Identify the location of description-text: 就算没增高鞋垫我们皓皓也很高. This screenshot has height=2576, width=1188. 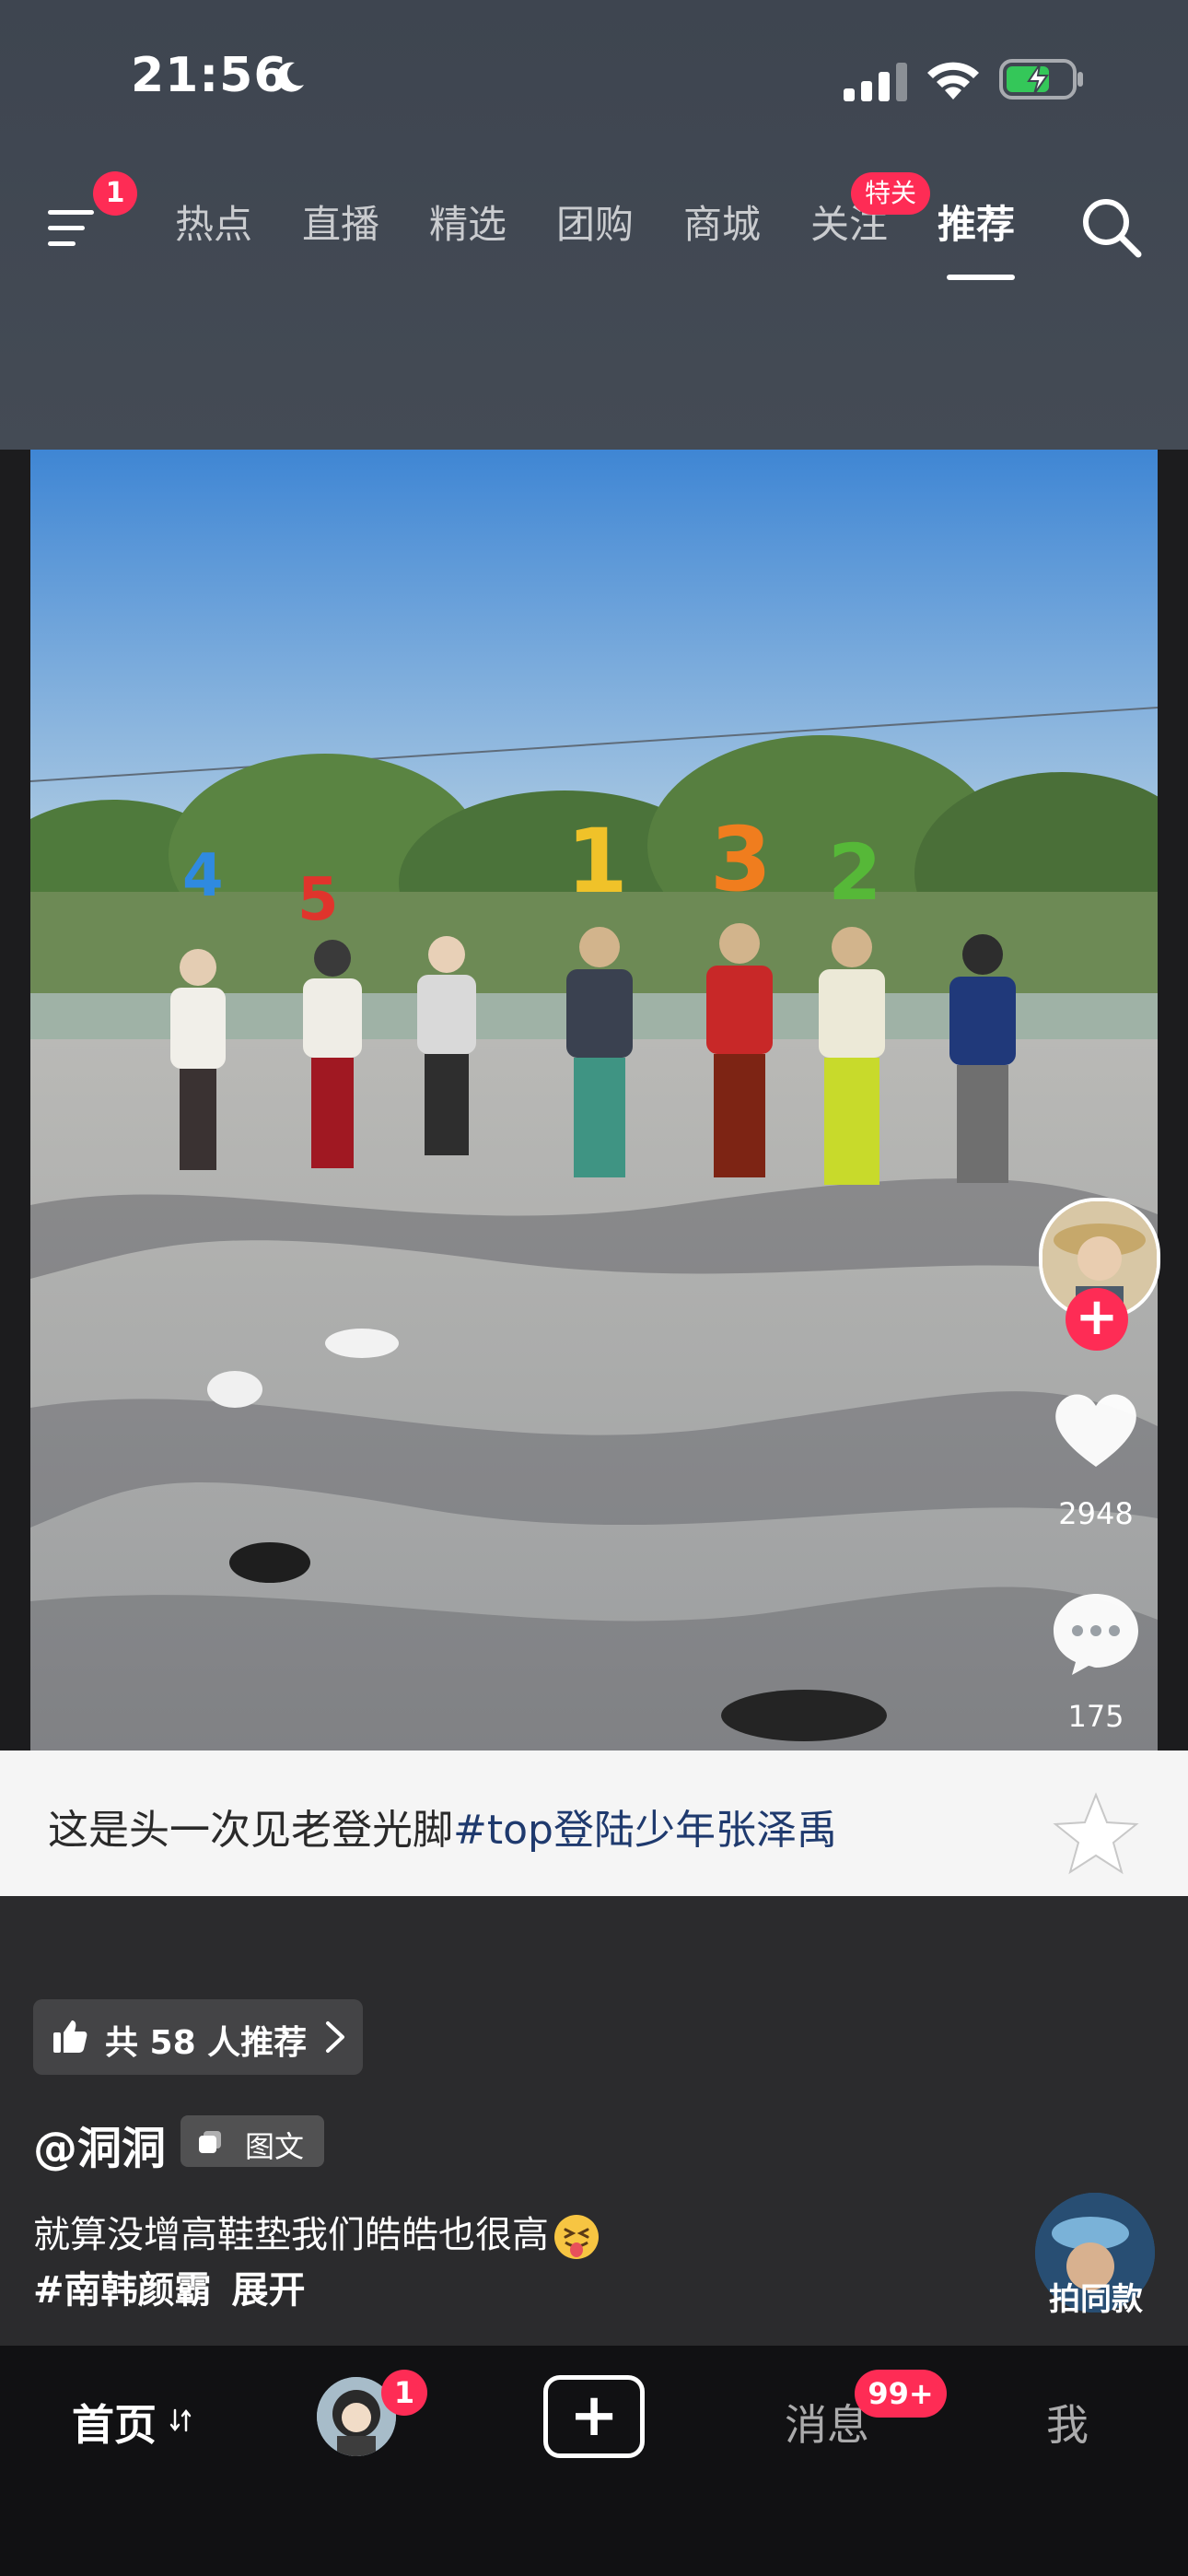
(291, 2235).